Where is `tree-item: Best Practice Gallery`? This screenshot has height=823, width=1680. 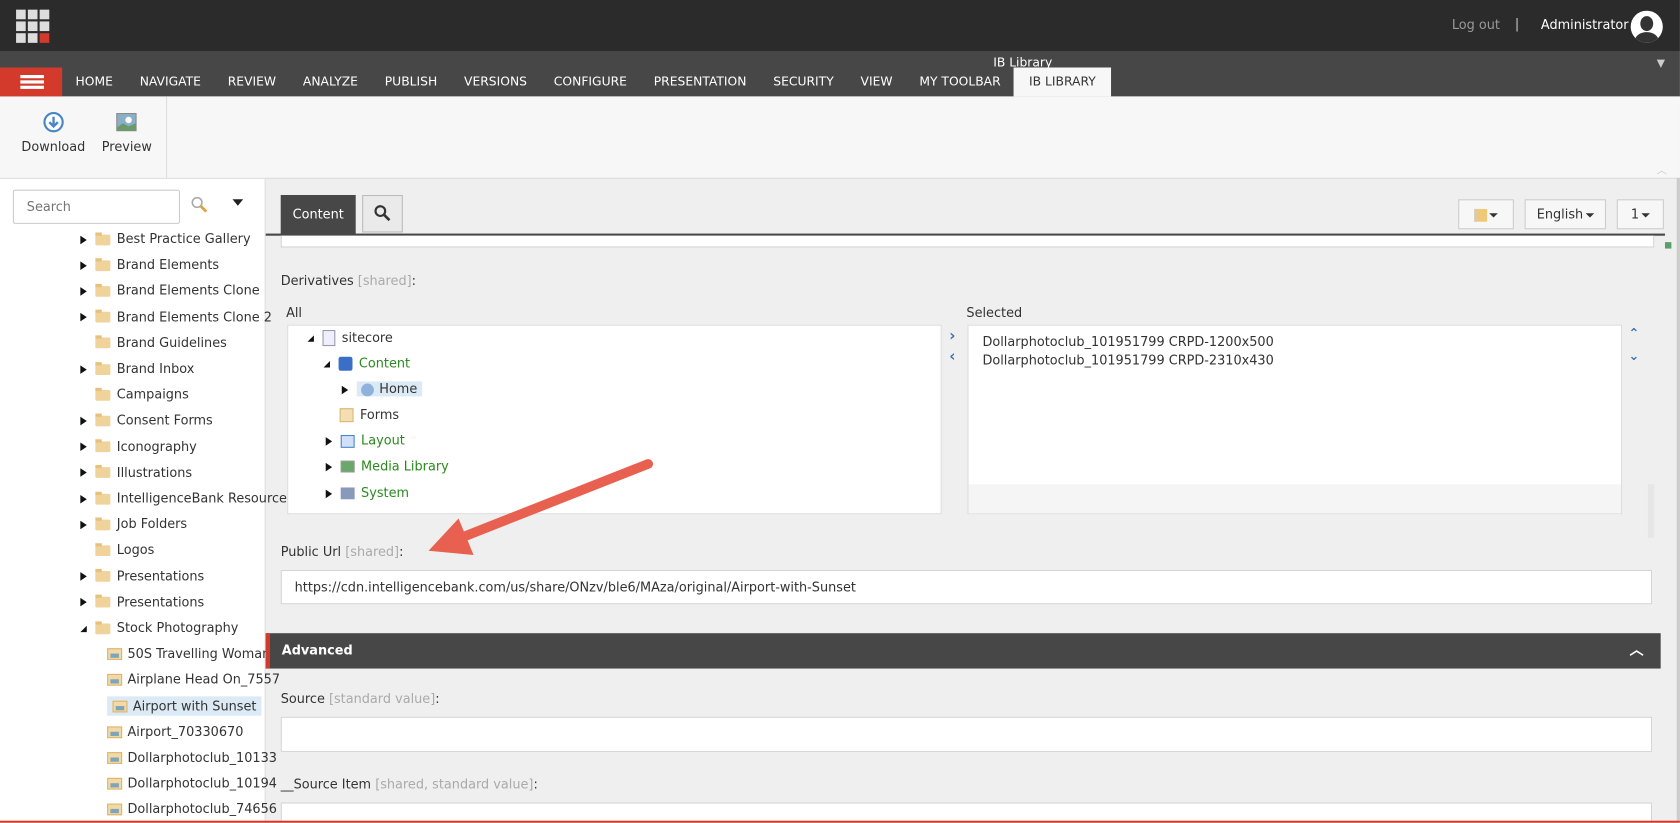 tree-item: Best Practice Gallery is located at coordinates (165, 239).